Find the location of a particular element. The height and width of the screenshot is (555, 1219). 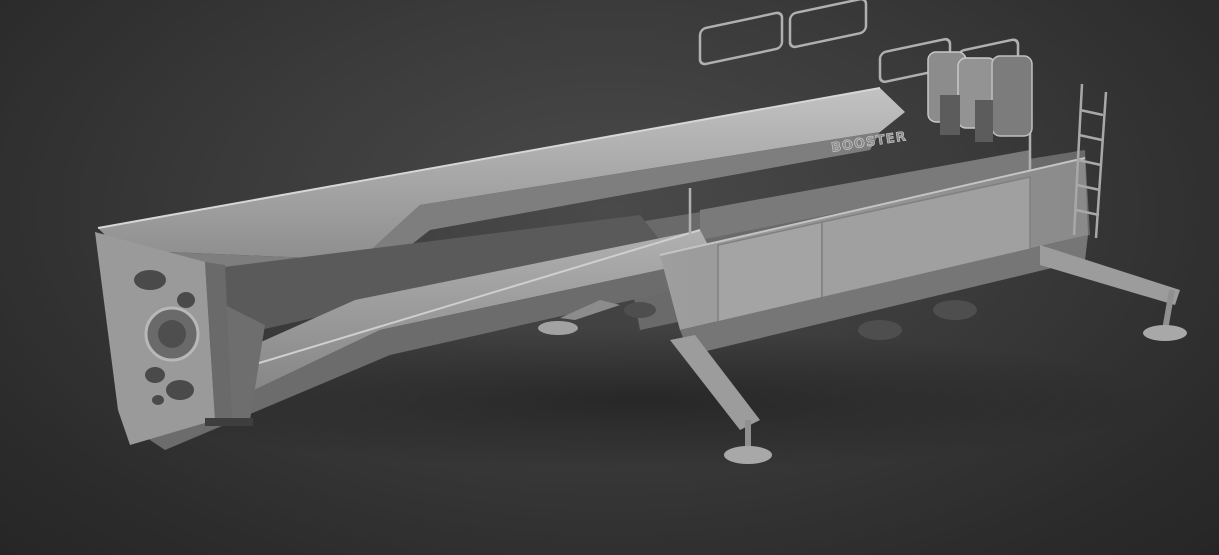

outrigger-rear-right is located at coordinates (1113, 293).